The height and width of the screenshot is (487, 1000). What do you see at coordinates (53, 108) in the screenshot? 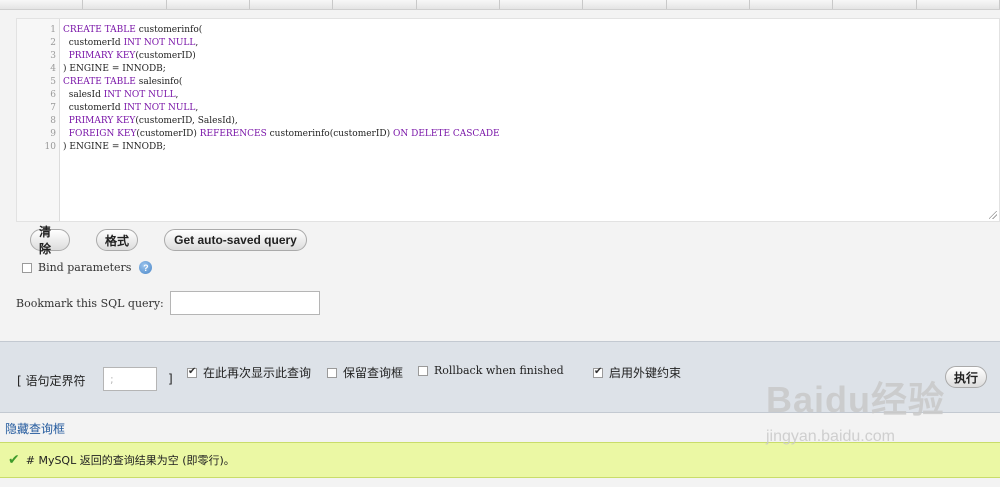
I see `line-number: 7` at bounding box center [53, 108].